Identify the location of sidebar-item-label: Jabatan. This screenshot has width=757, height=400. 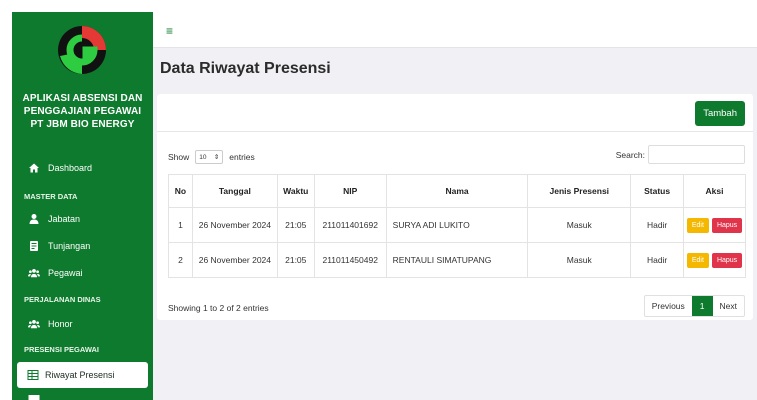
(64, 219).